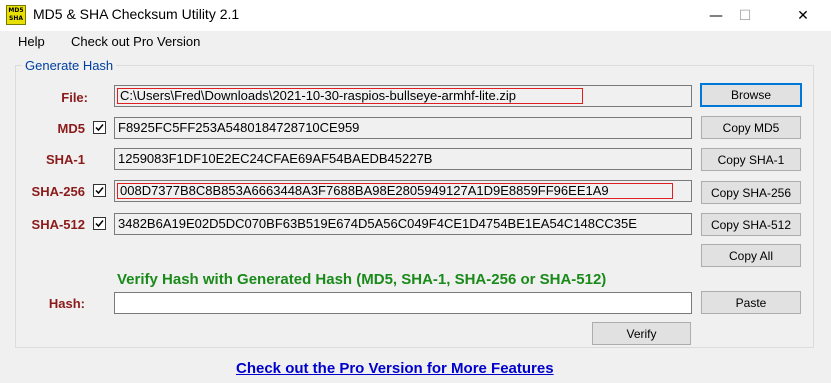 This screenshot has height=383, width=831. I want to click on sha1-label: SHA-1, so click(65, 159).